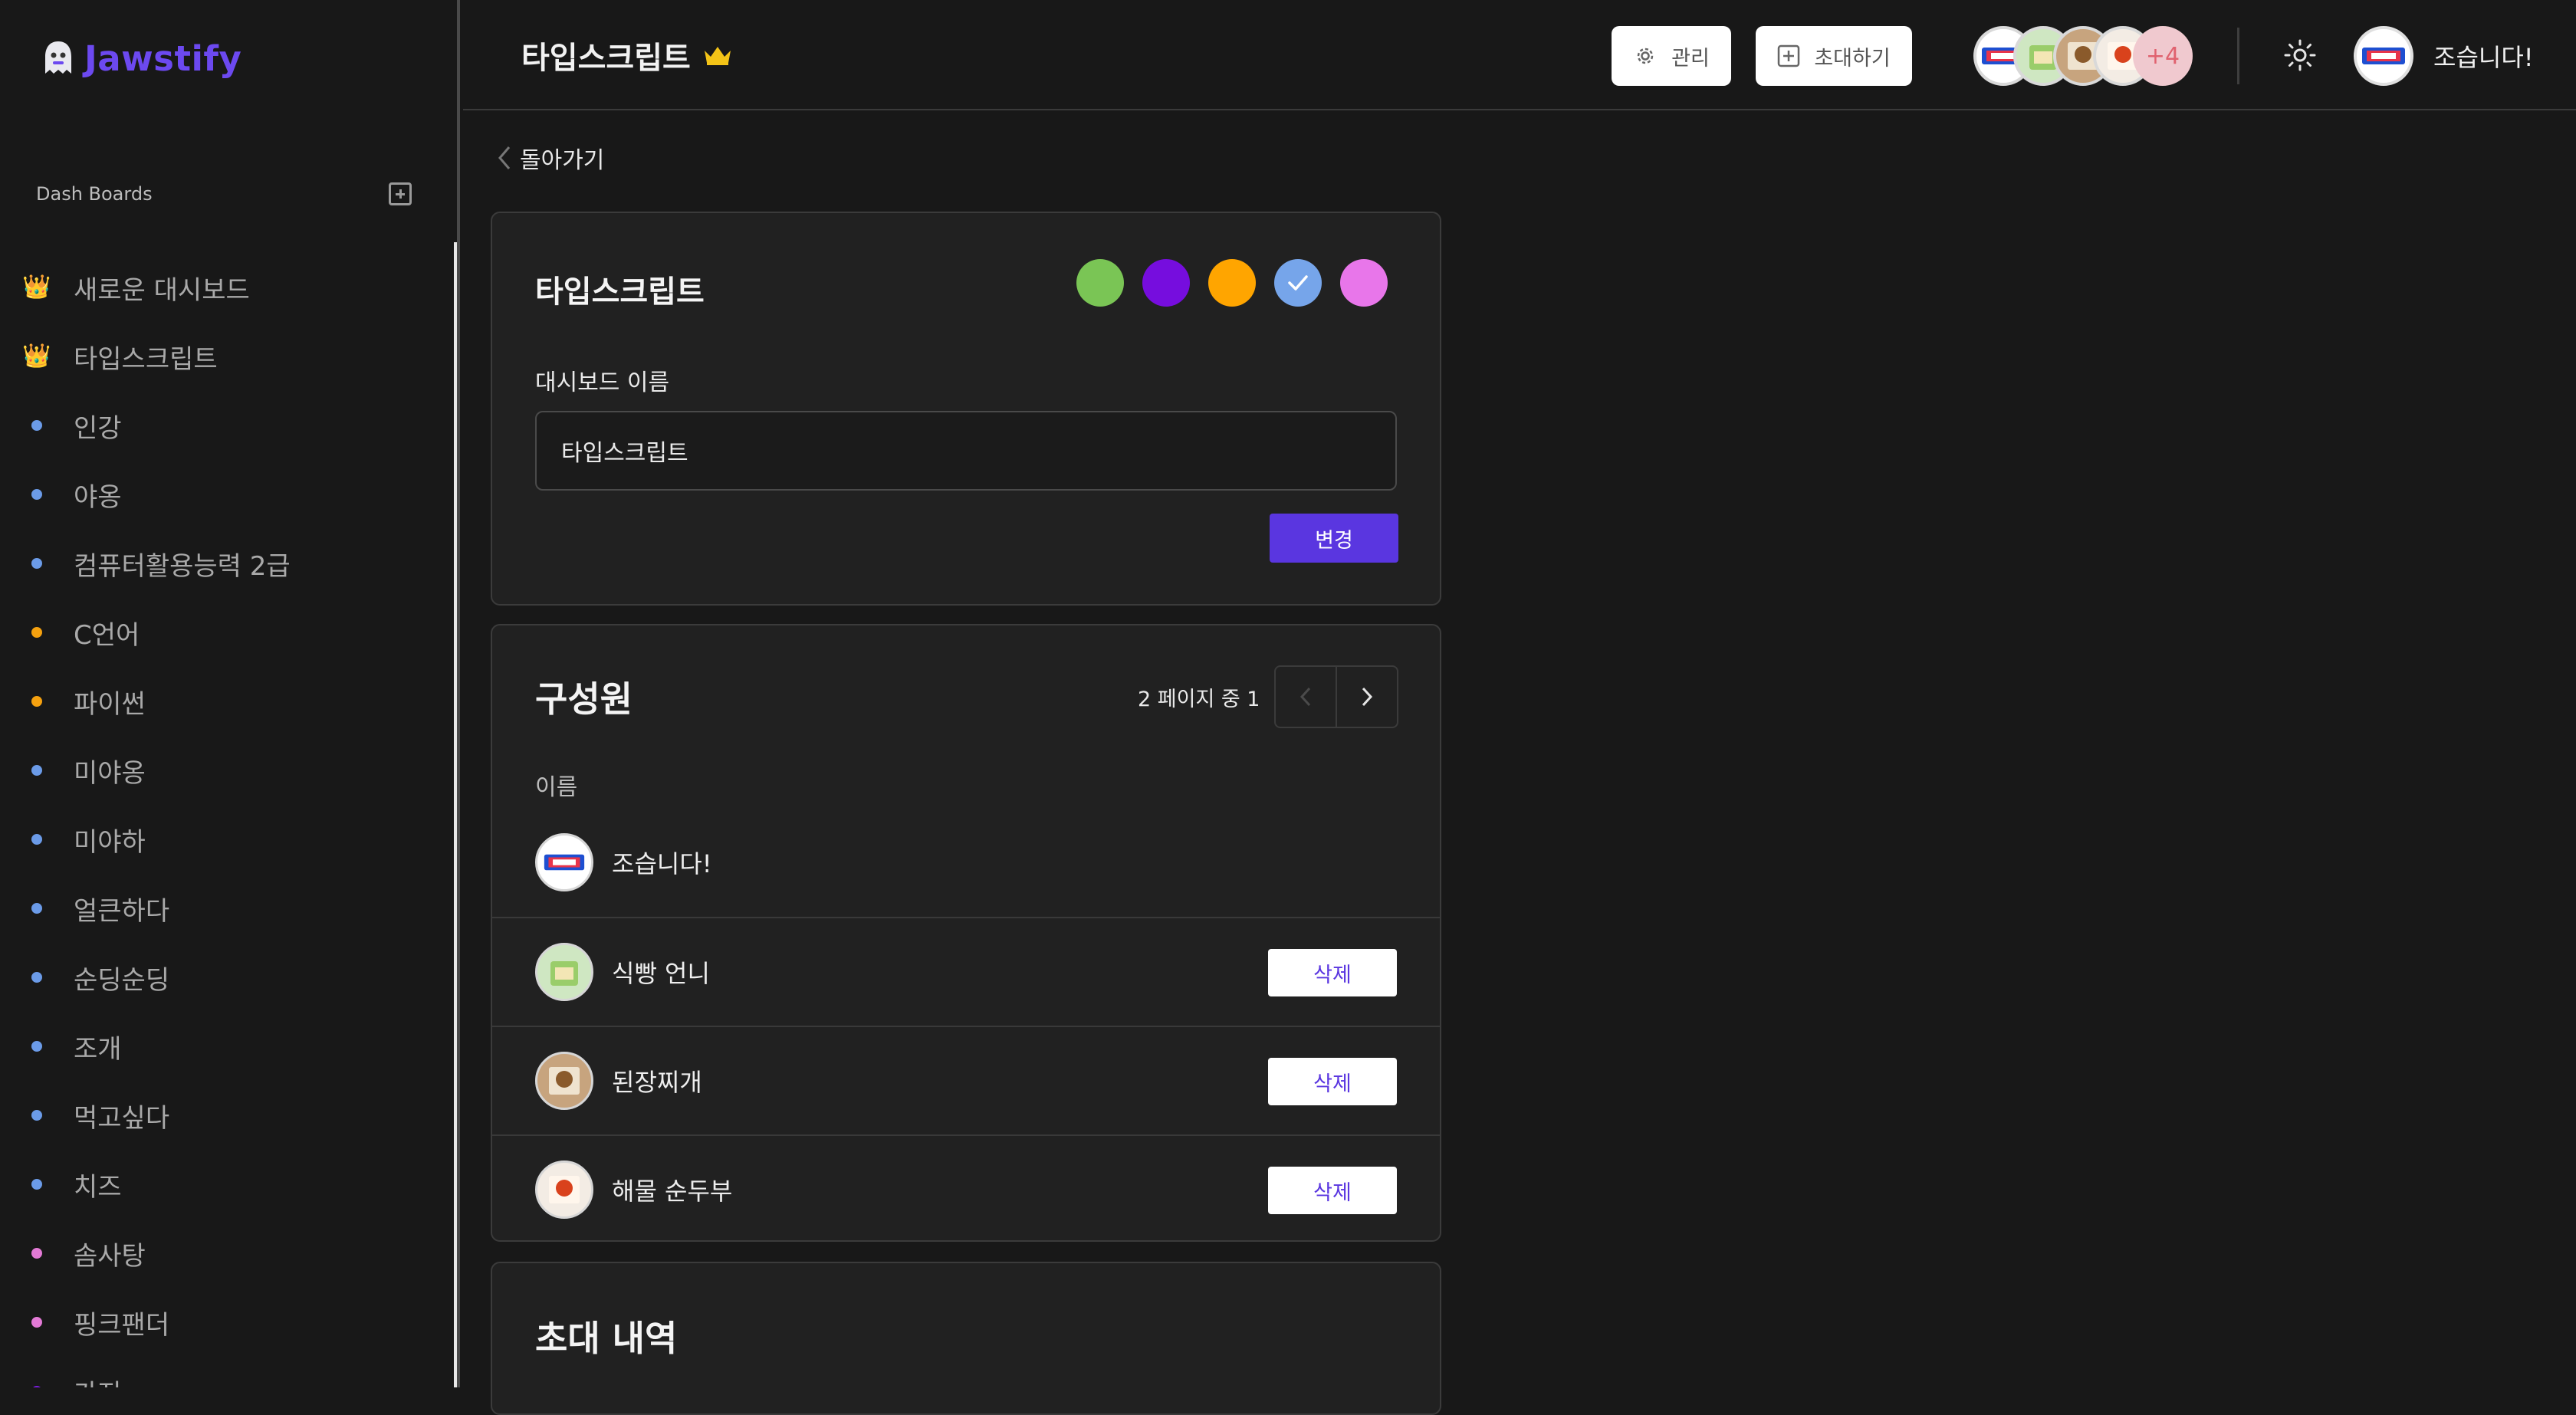 The image size is (2576, 1415). What do you see at coordinates (718, 56) in the screenshot?
I see `crown-icon` at bounding box center [718, 56].